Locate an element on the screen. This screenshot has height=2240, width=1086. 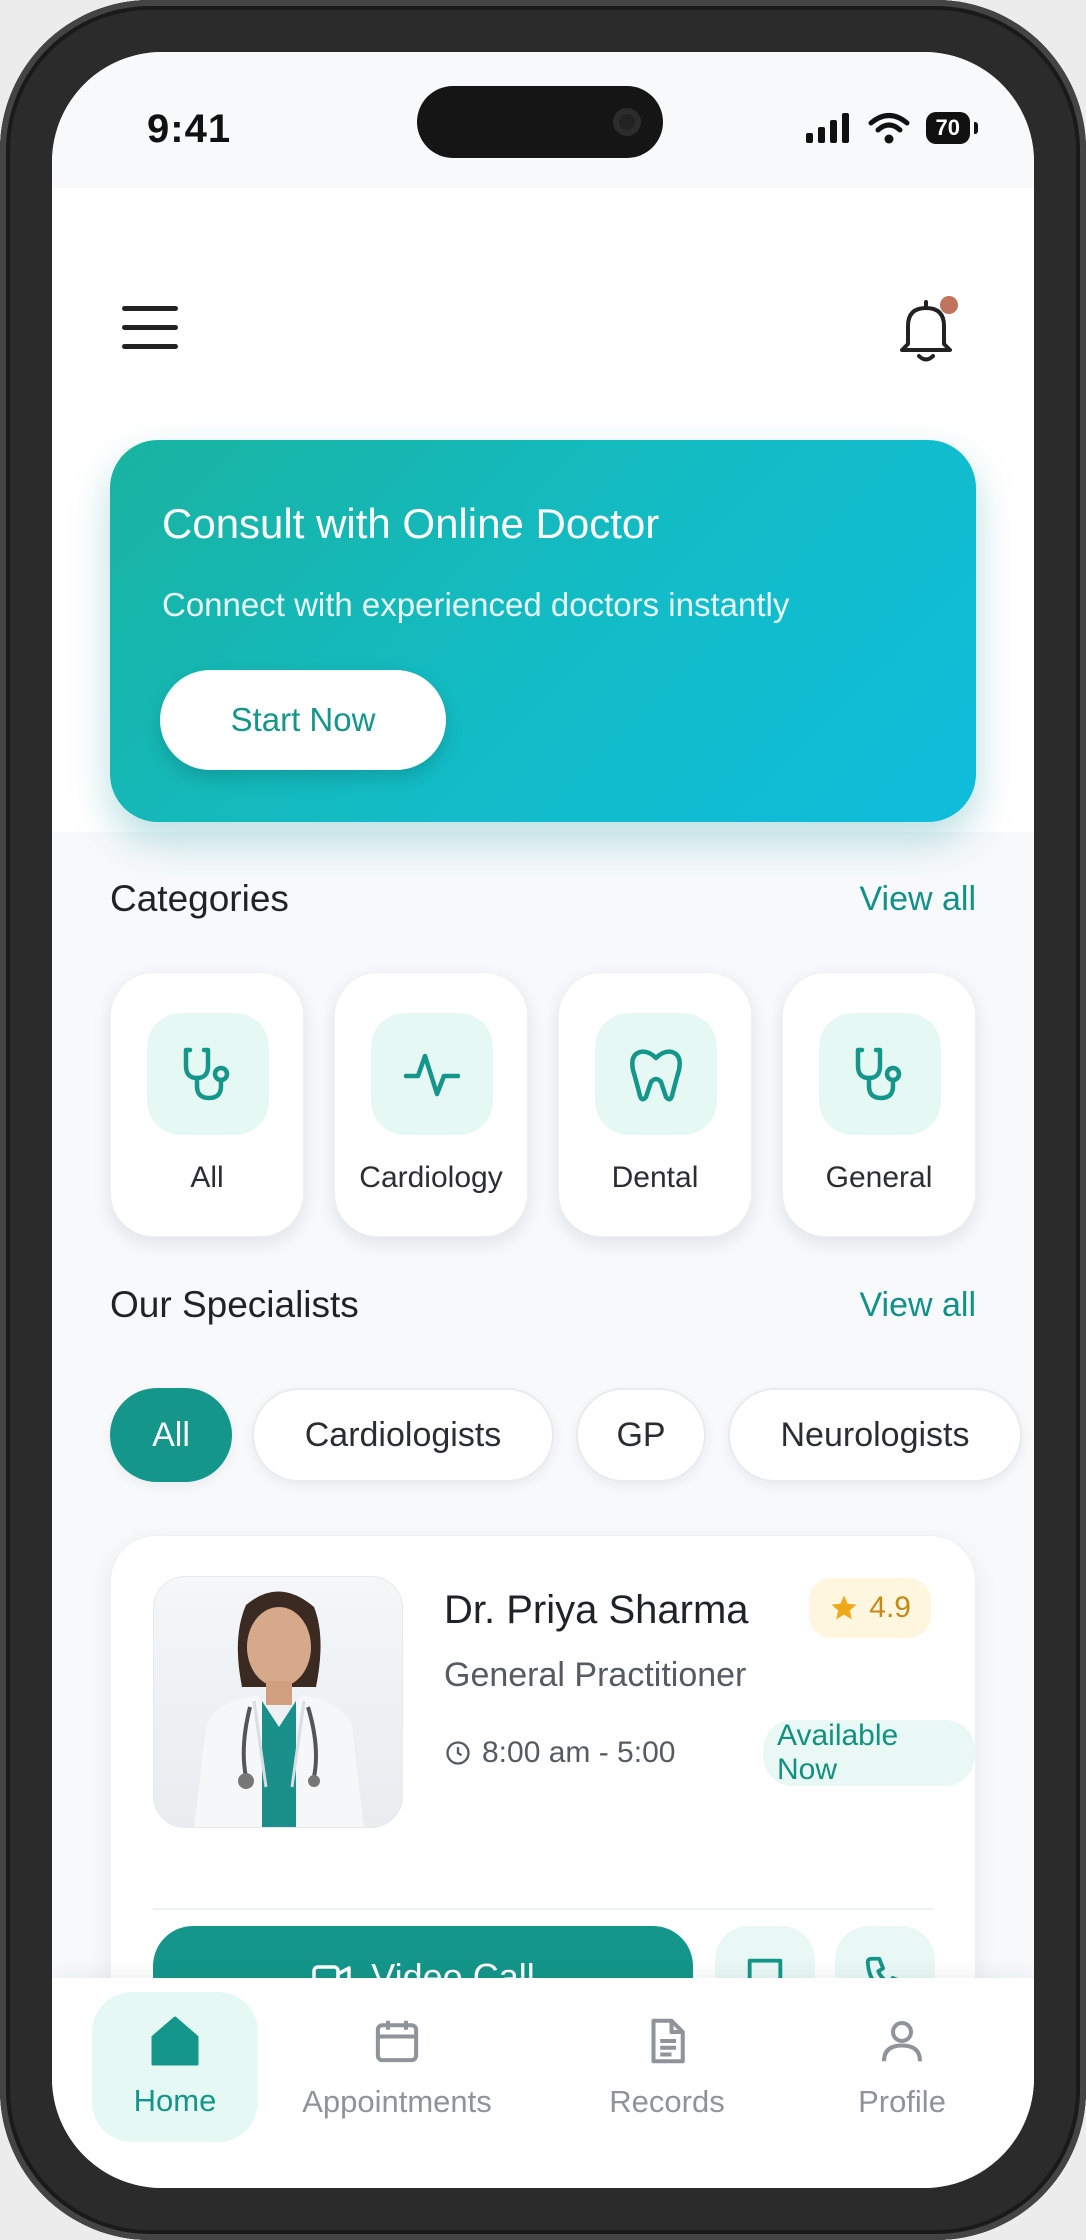
category-card-cardiology: Cardiology is located at coordinates (431, 1104).